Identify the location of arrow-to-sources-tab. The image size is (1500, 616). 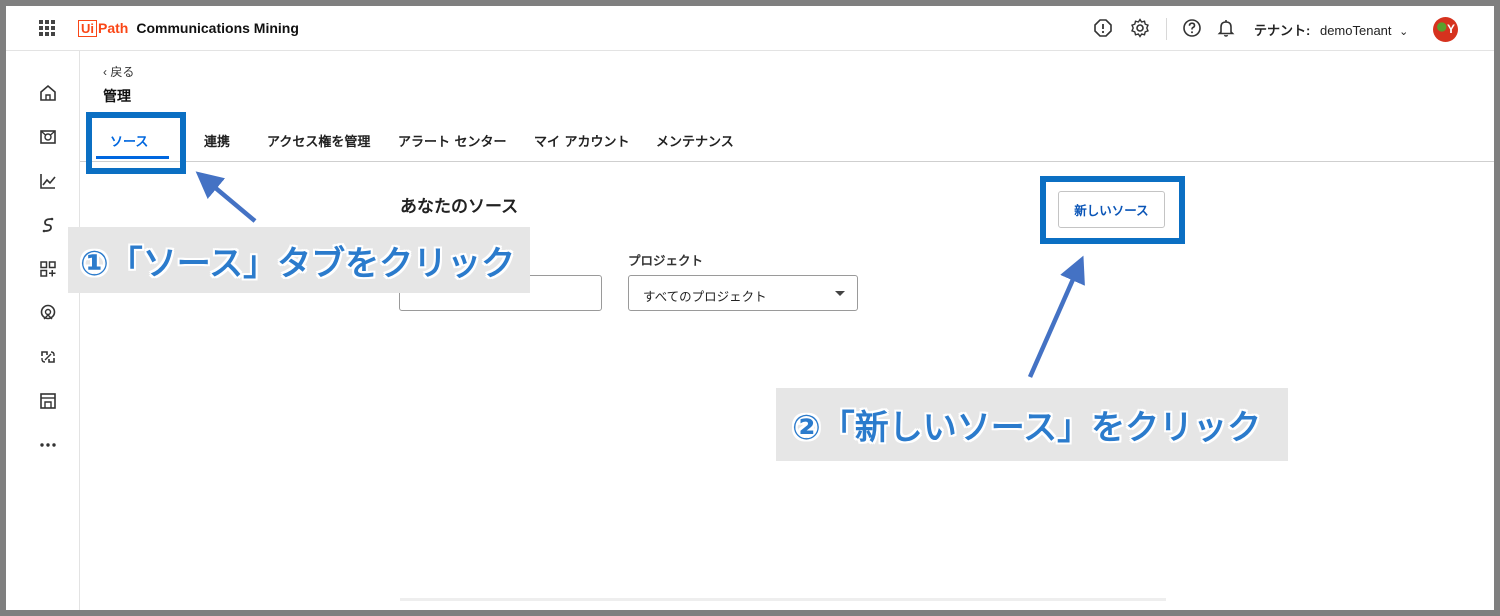
(226, 197).